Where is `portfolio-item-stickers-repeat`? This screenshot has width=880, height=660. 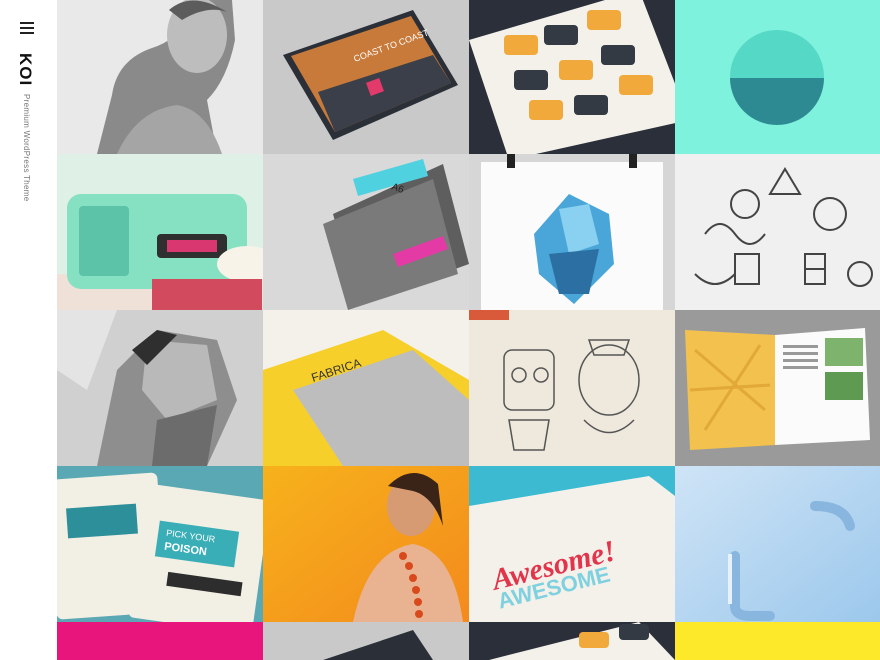 portfolio-item-stickers-repeat is located at coordinates (572, 641).